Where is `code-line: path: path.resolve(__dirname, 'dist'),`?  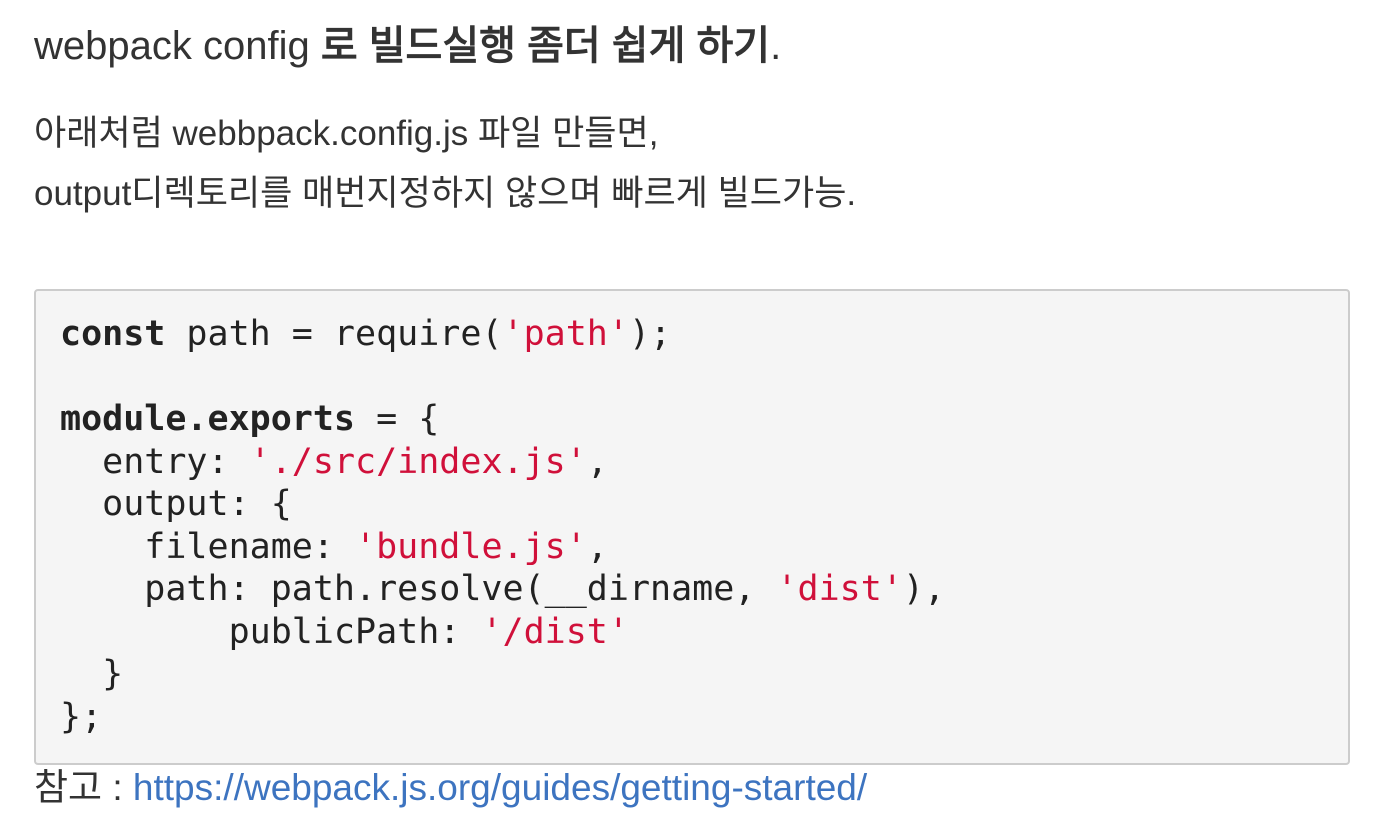 code-line: path: path.resolve(__dirname, 'dist'), is located at coordinates (692, 589).